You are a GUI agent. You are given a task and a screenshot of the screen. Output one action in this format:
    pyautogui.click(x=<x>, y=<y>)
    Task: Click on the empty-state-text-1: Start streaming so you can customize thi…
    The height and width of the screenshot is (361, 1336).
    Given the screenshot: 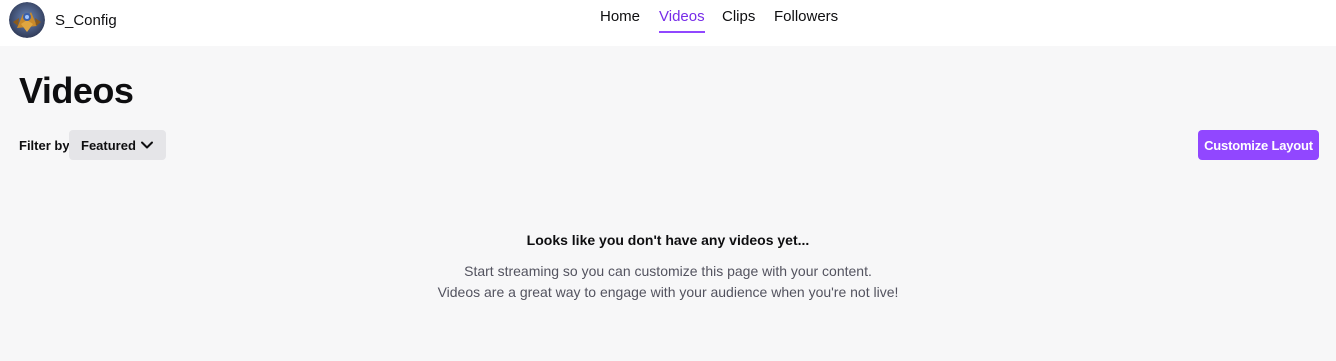 What is the action you would take?
    pyautogui.click(x=668, y=271)
    